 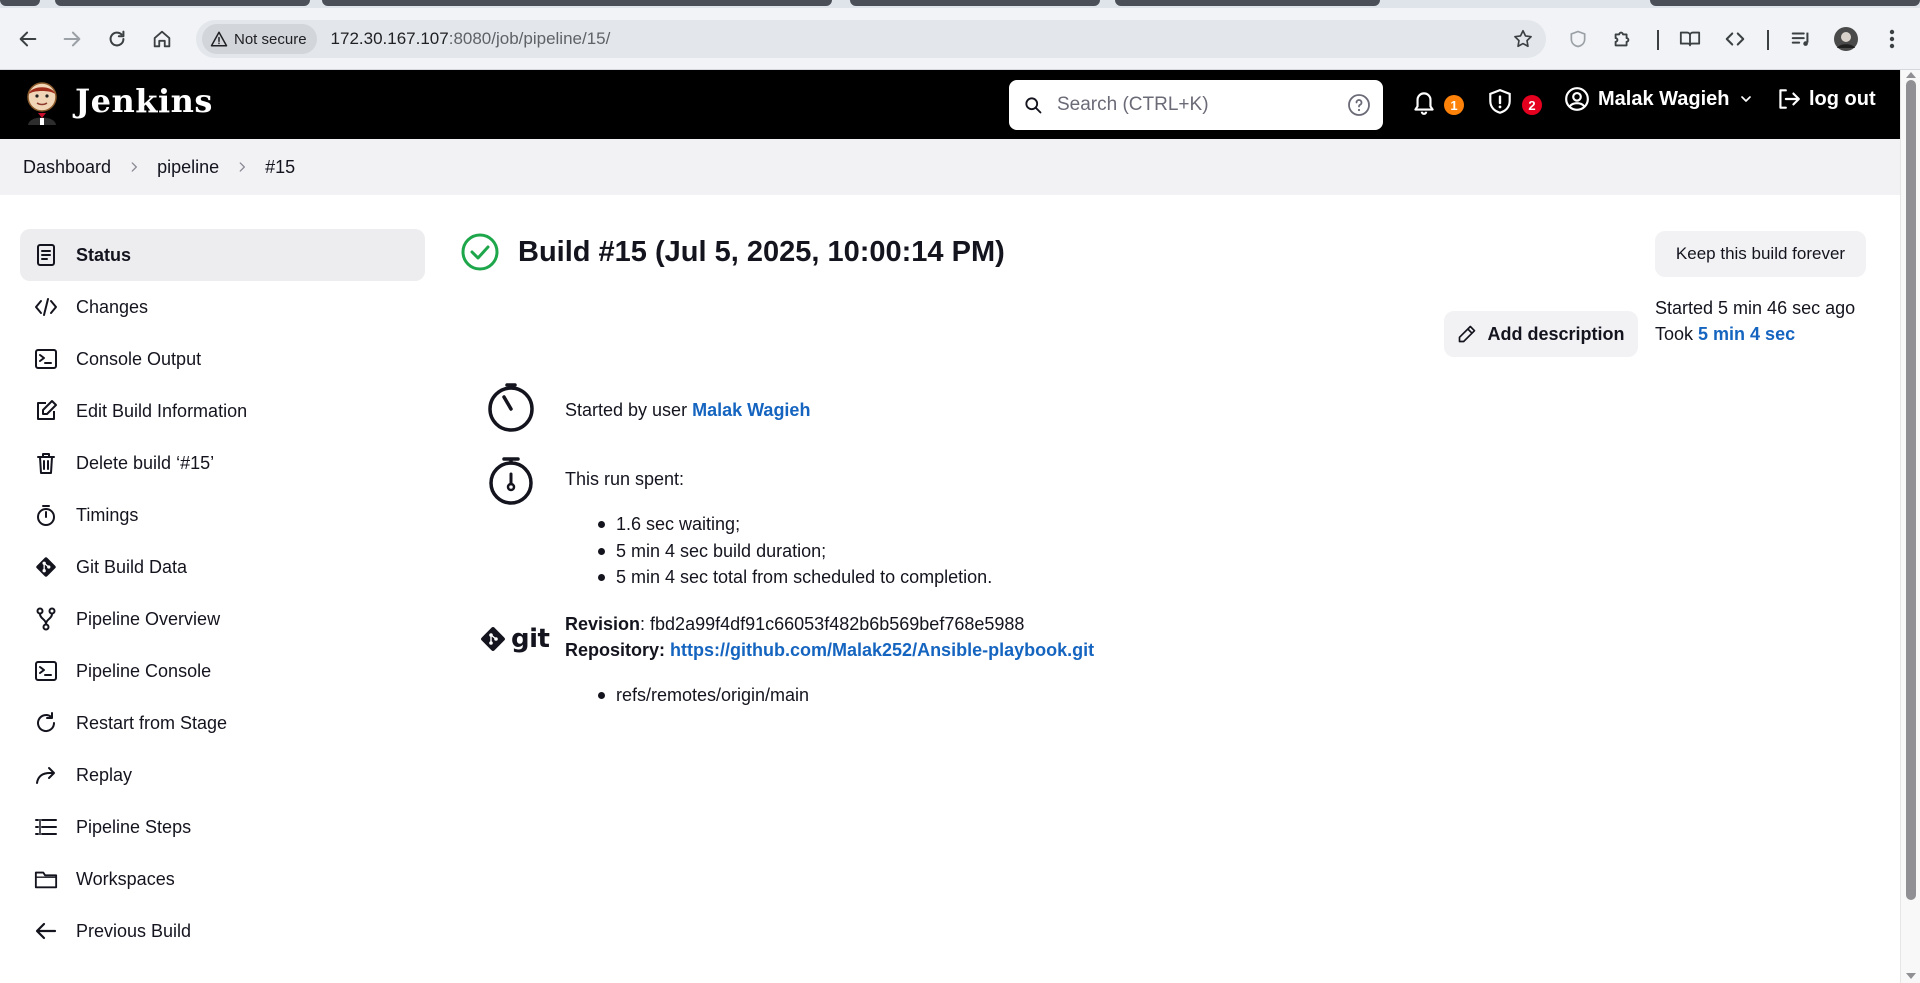 What do you see at coordinates (1825, 99) in the screenshot?
I see `logout-button: log out` at bounding box center [1825, 99].